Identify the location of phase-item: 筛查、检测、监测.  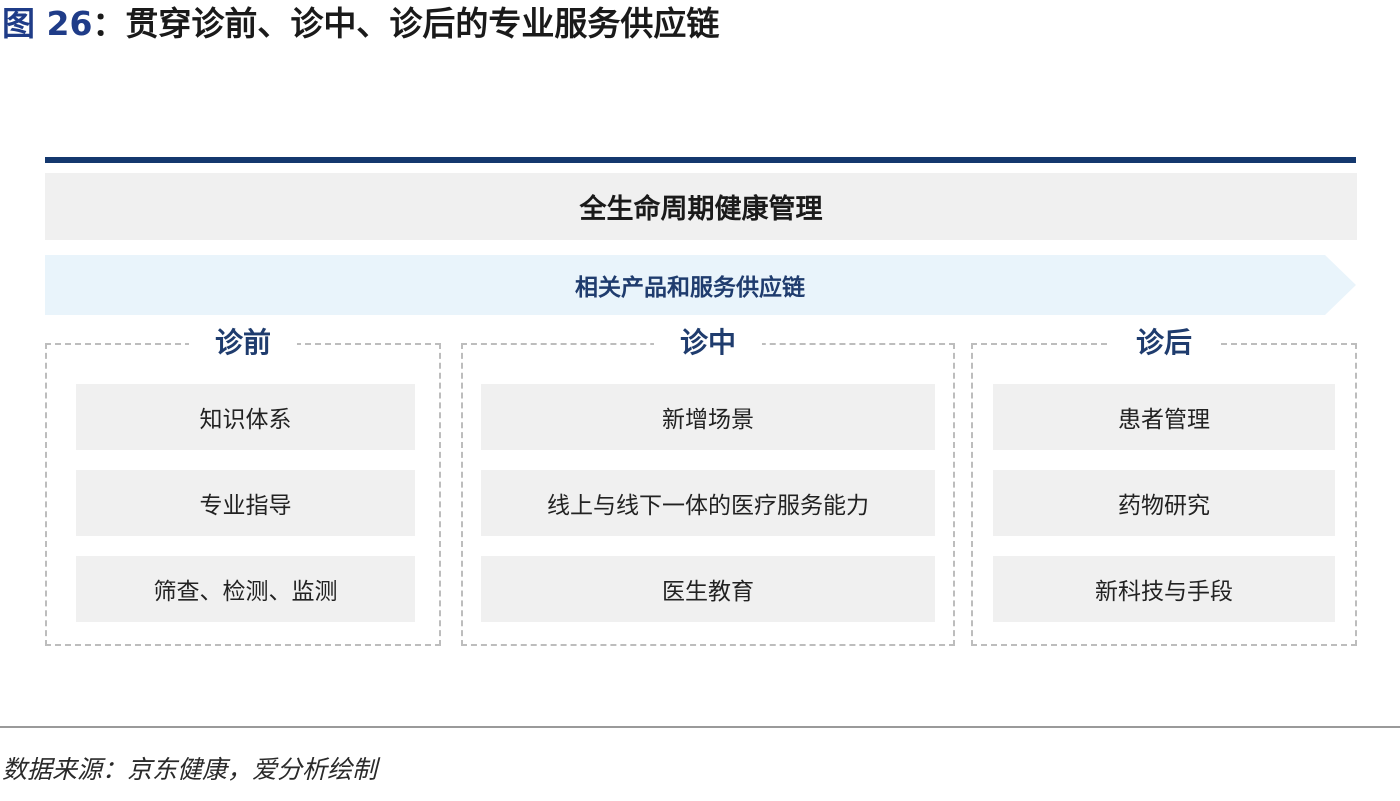
(245, 589).